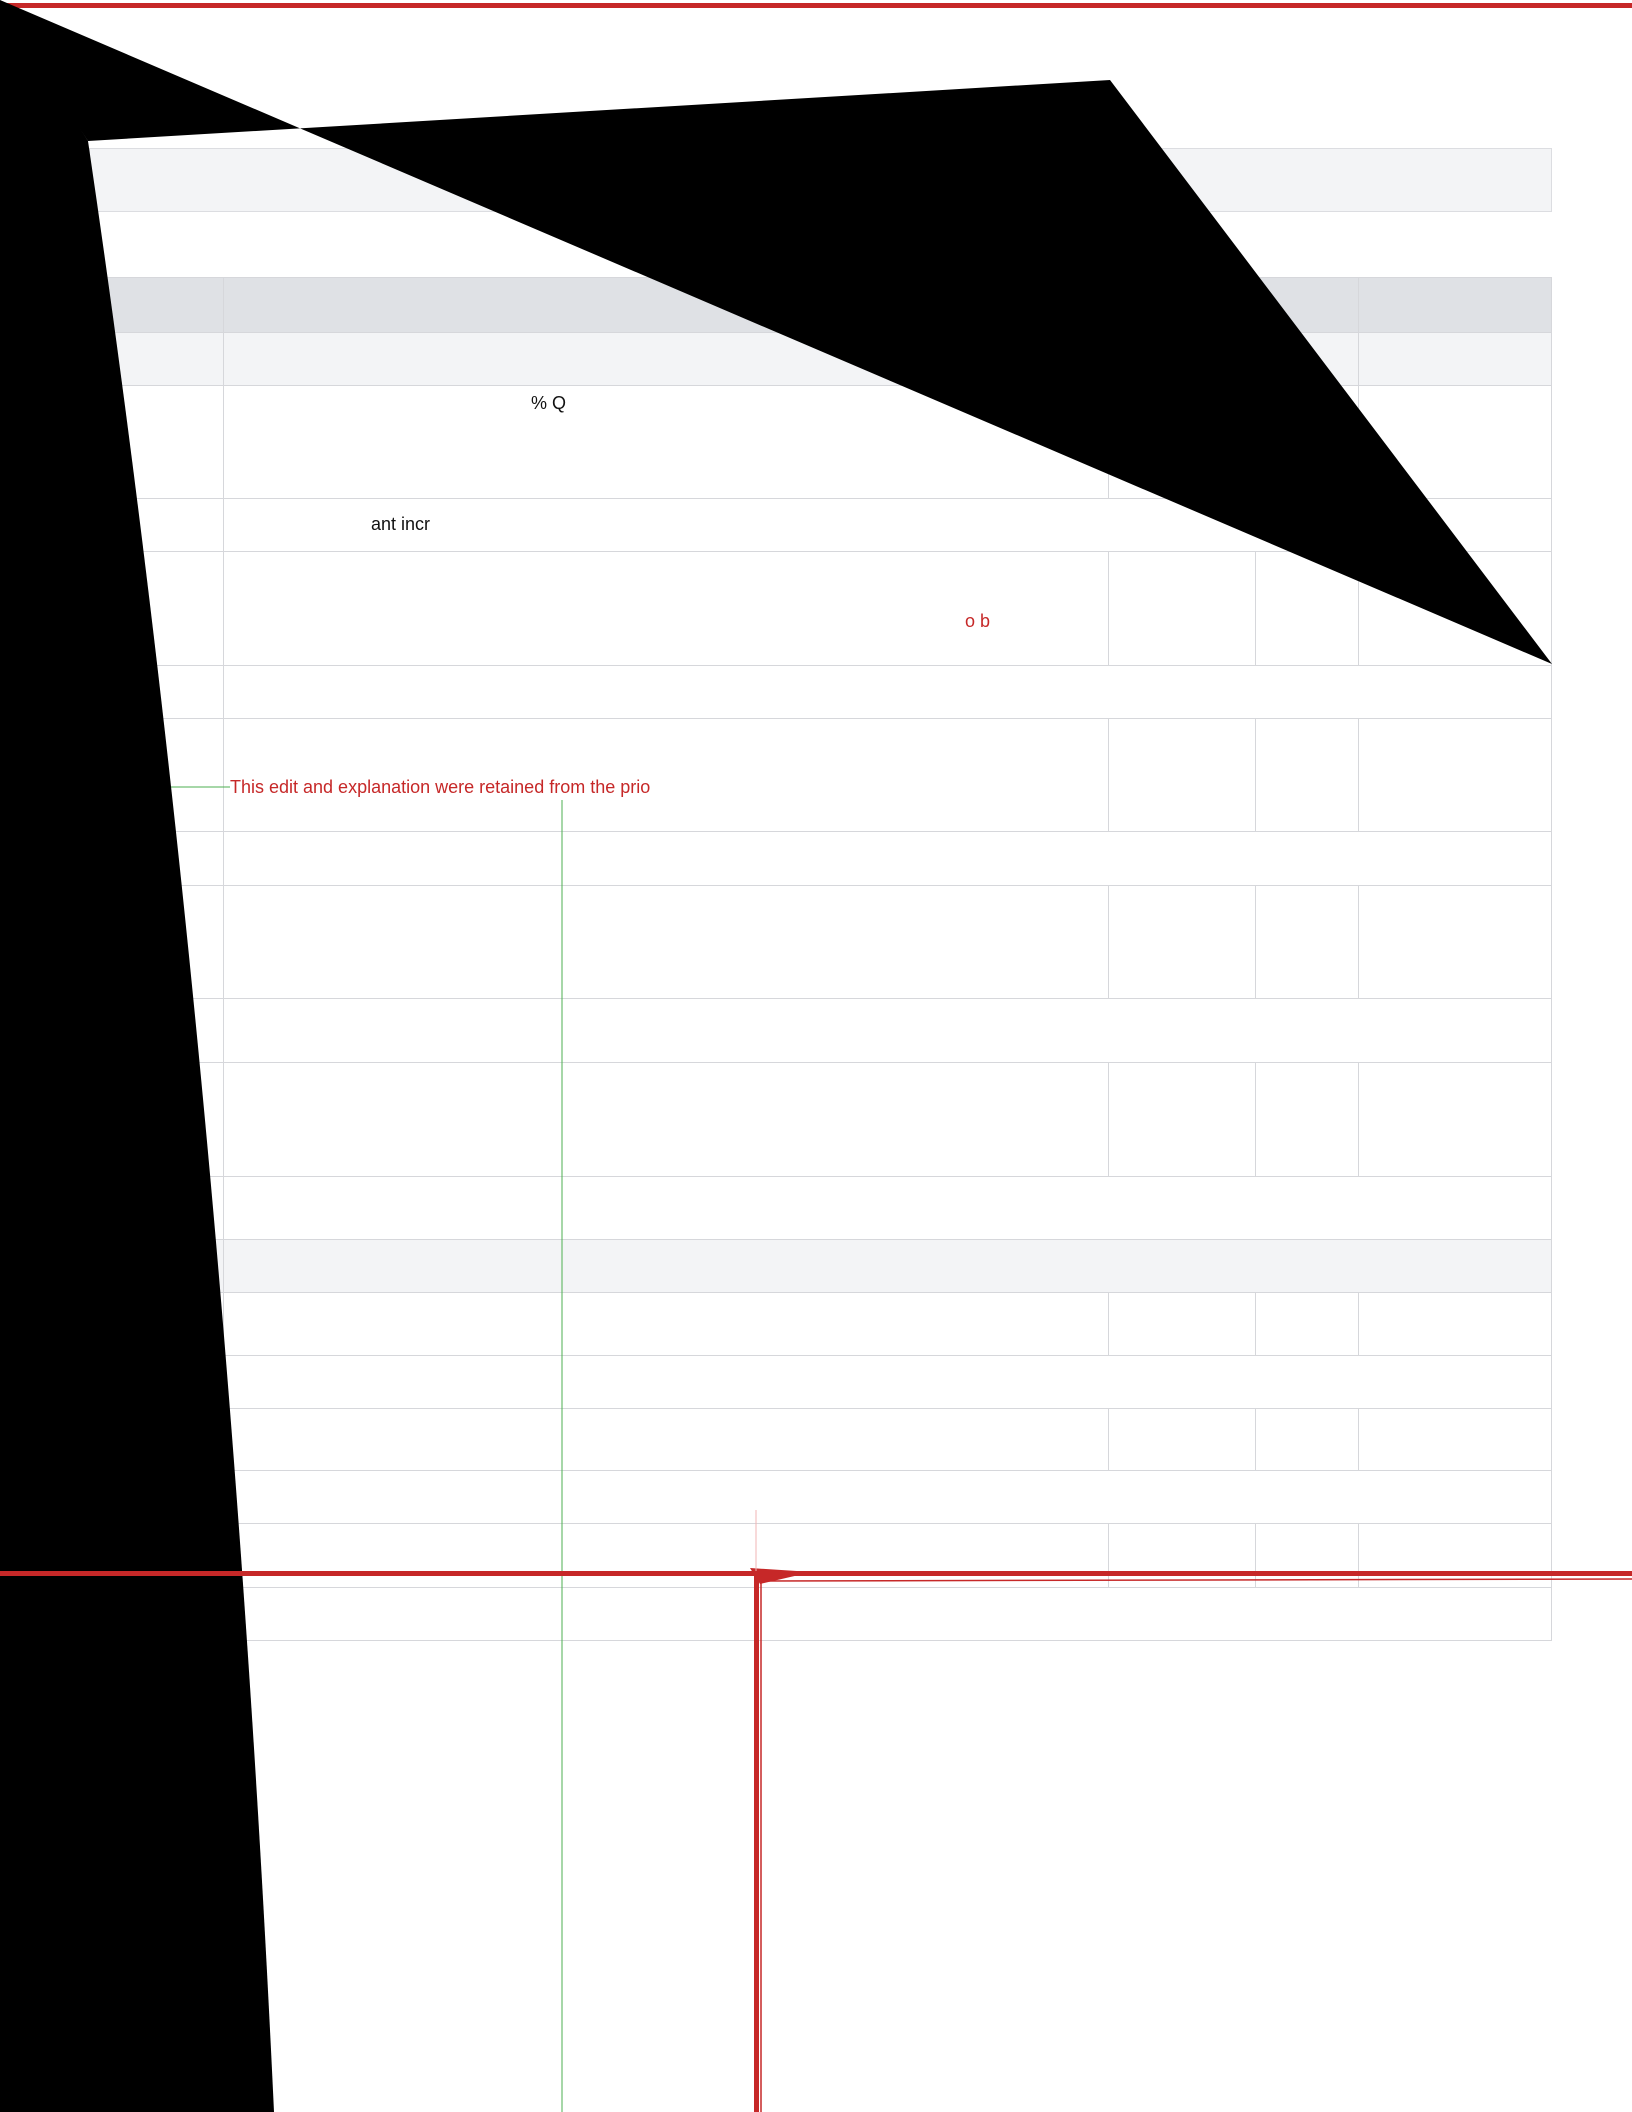  Describe the element at coordinates (756, 1842) in the screenshot. I see `red-line-vertical` at that location.